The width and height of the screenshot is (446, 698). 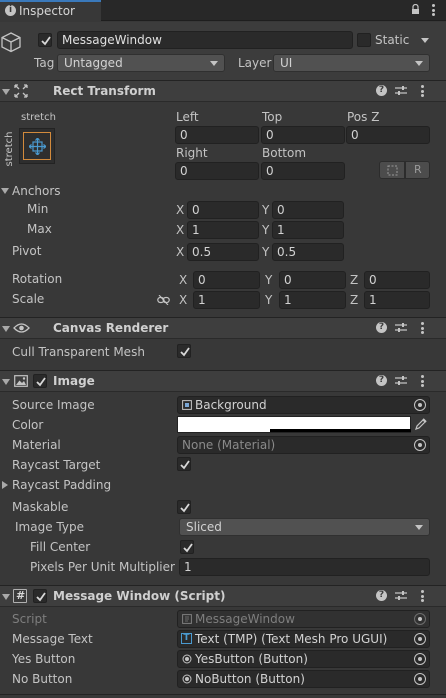 What do you see at coordinates (223, 230) in the screenshot?
I see `max-x-input: 1` at bounding box center [223, 230].